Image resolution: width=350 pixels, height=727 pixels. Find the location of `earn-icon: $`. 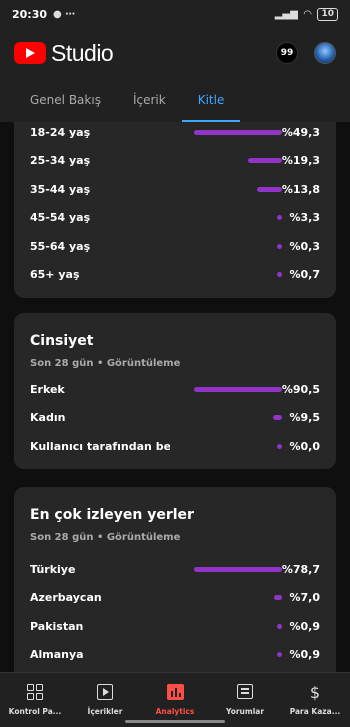

earn-icon: $ is located at coordinates (315, 692).